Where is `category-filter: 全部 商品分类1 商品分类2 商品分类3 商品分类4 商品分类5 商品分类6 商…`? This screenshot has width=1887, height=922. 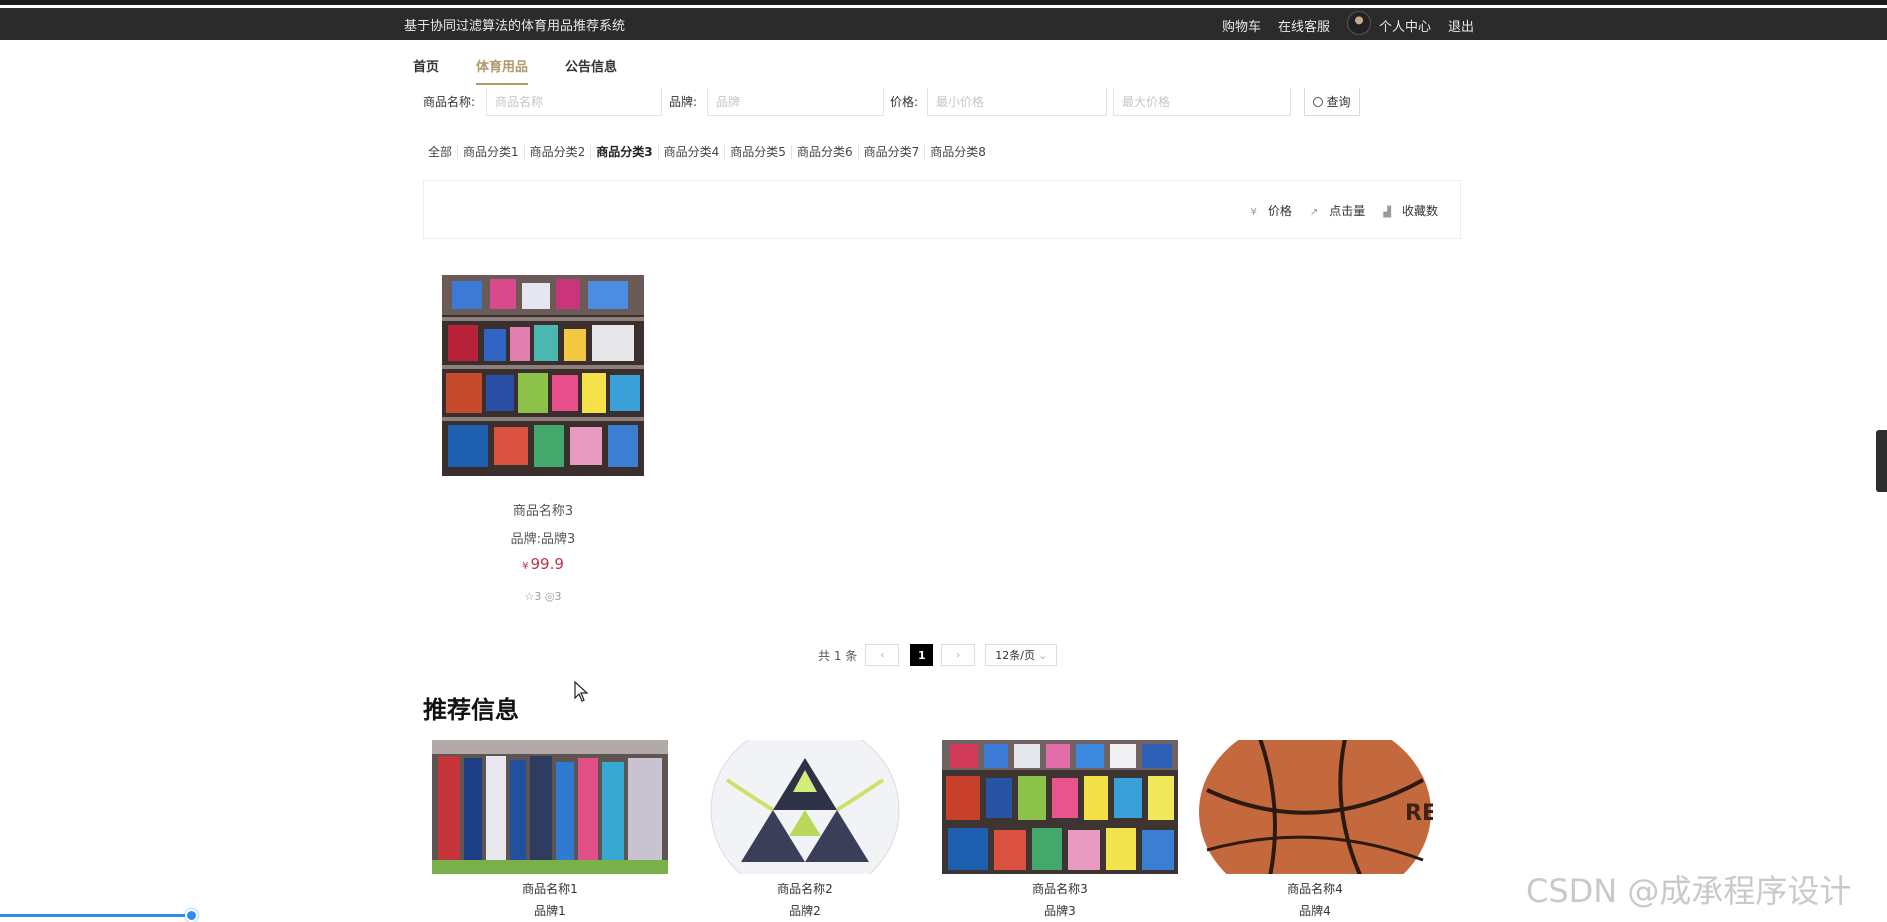
category-filter: 全部 商品分类1 商品分类2 商品分类3 商品分类4 商品分类5 商品分类6 商… is located at coordinates (709, 152).